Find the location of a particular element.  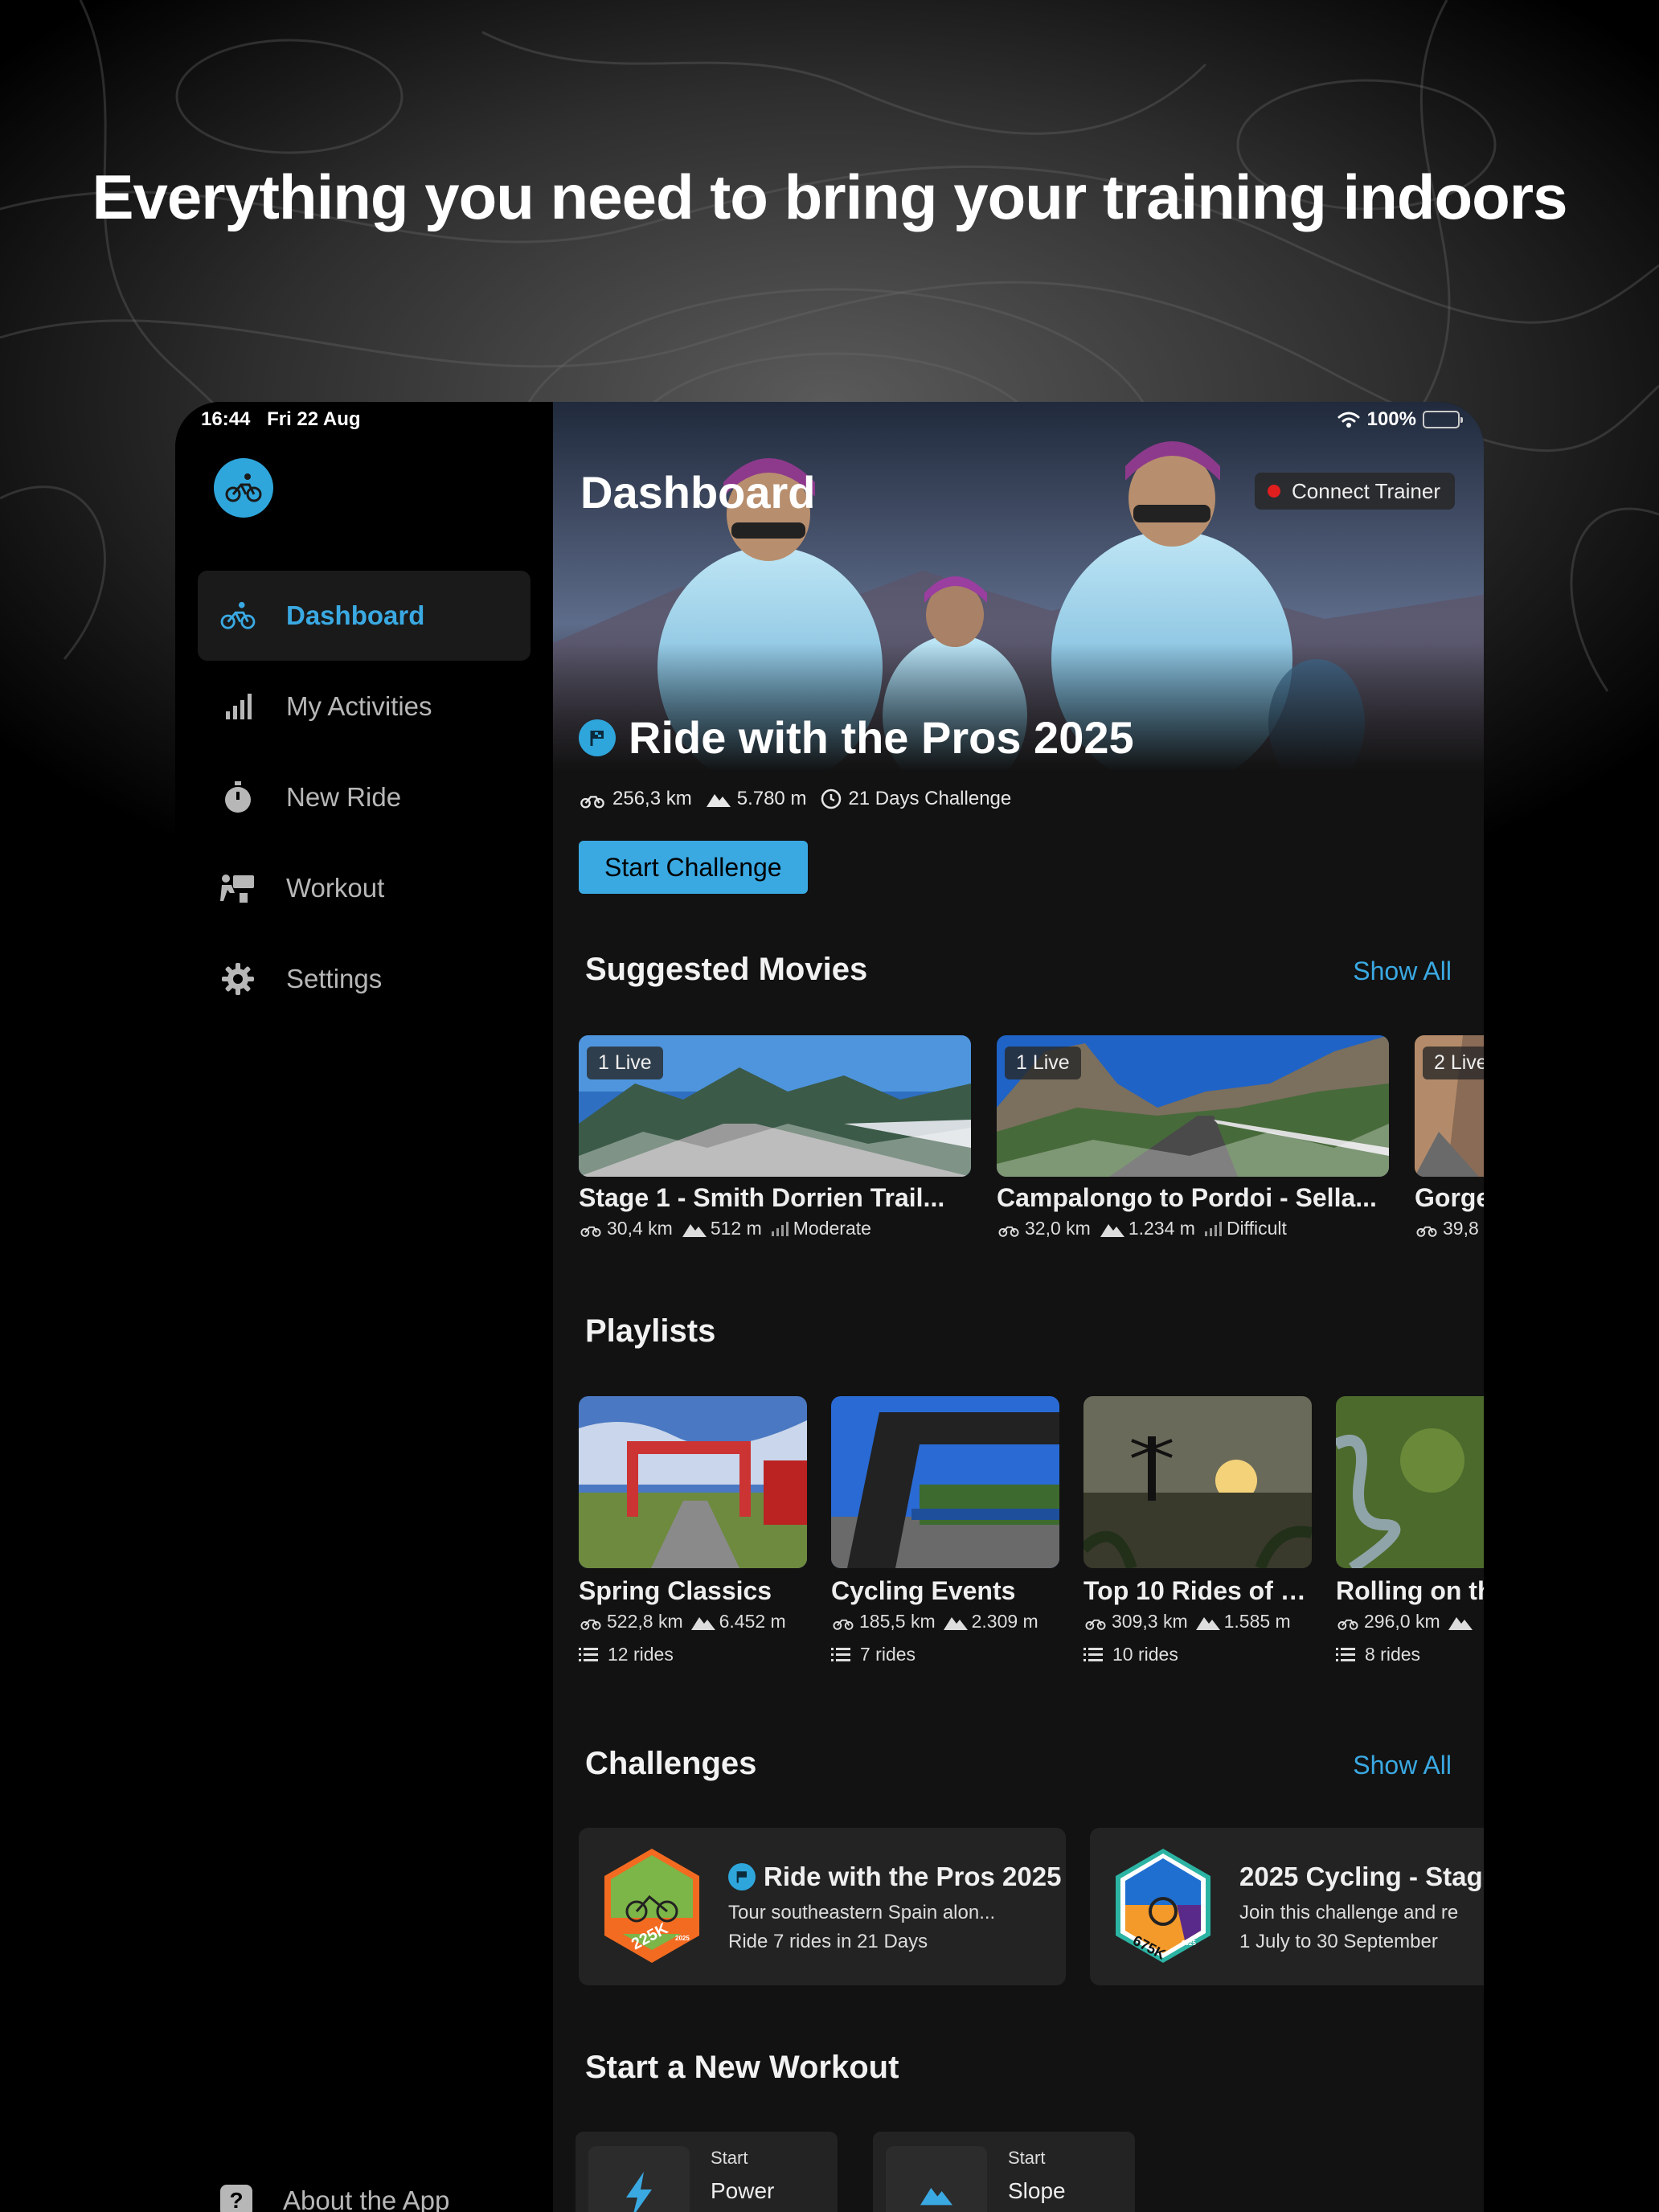

help-icon: ? is located at coordinates (236, 2198).